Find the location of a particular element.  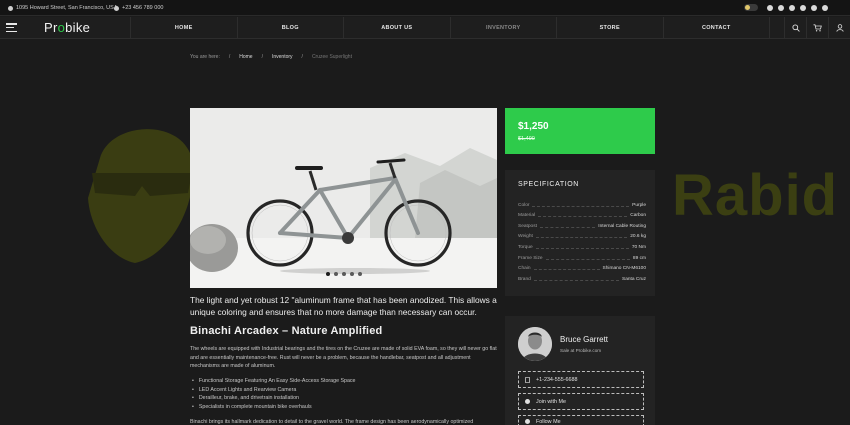

list-item: LED Accent Lights and Rearview Camera is located at coordinates (274, 390).